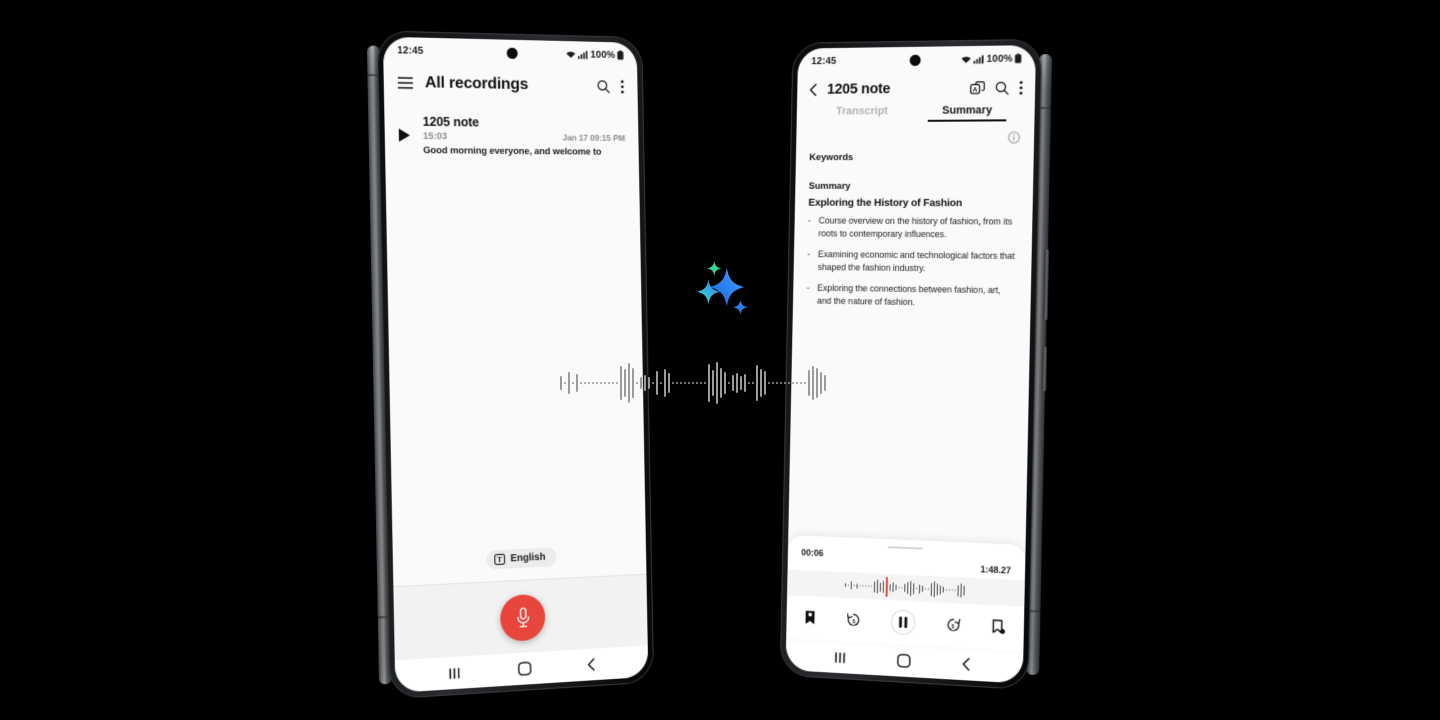 Image resolution: width=1440 pixels, height=720 pixels. Describe the element at coordinates (1044, 369) in the screenshot. I see `power-button` at that location.